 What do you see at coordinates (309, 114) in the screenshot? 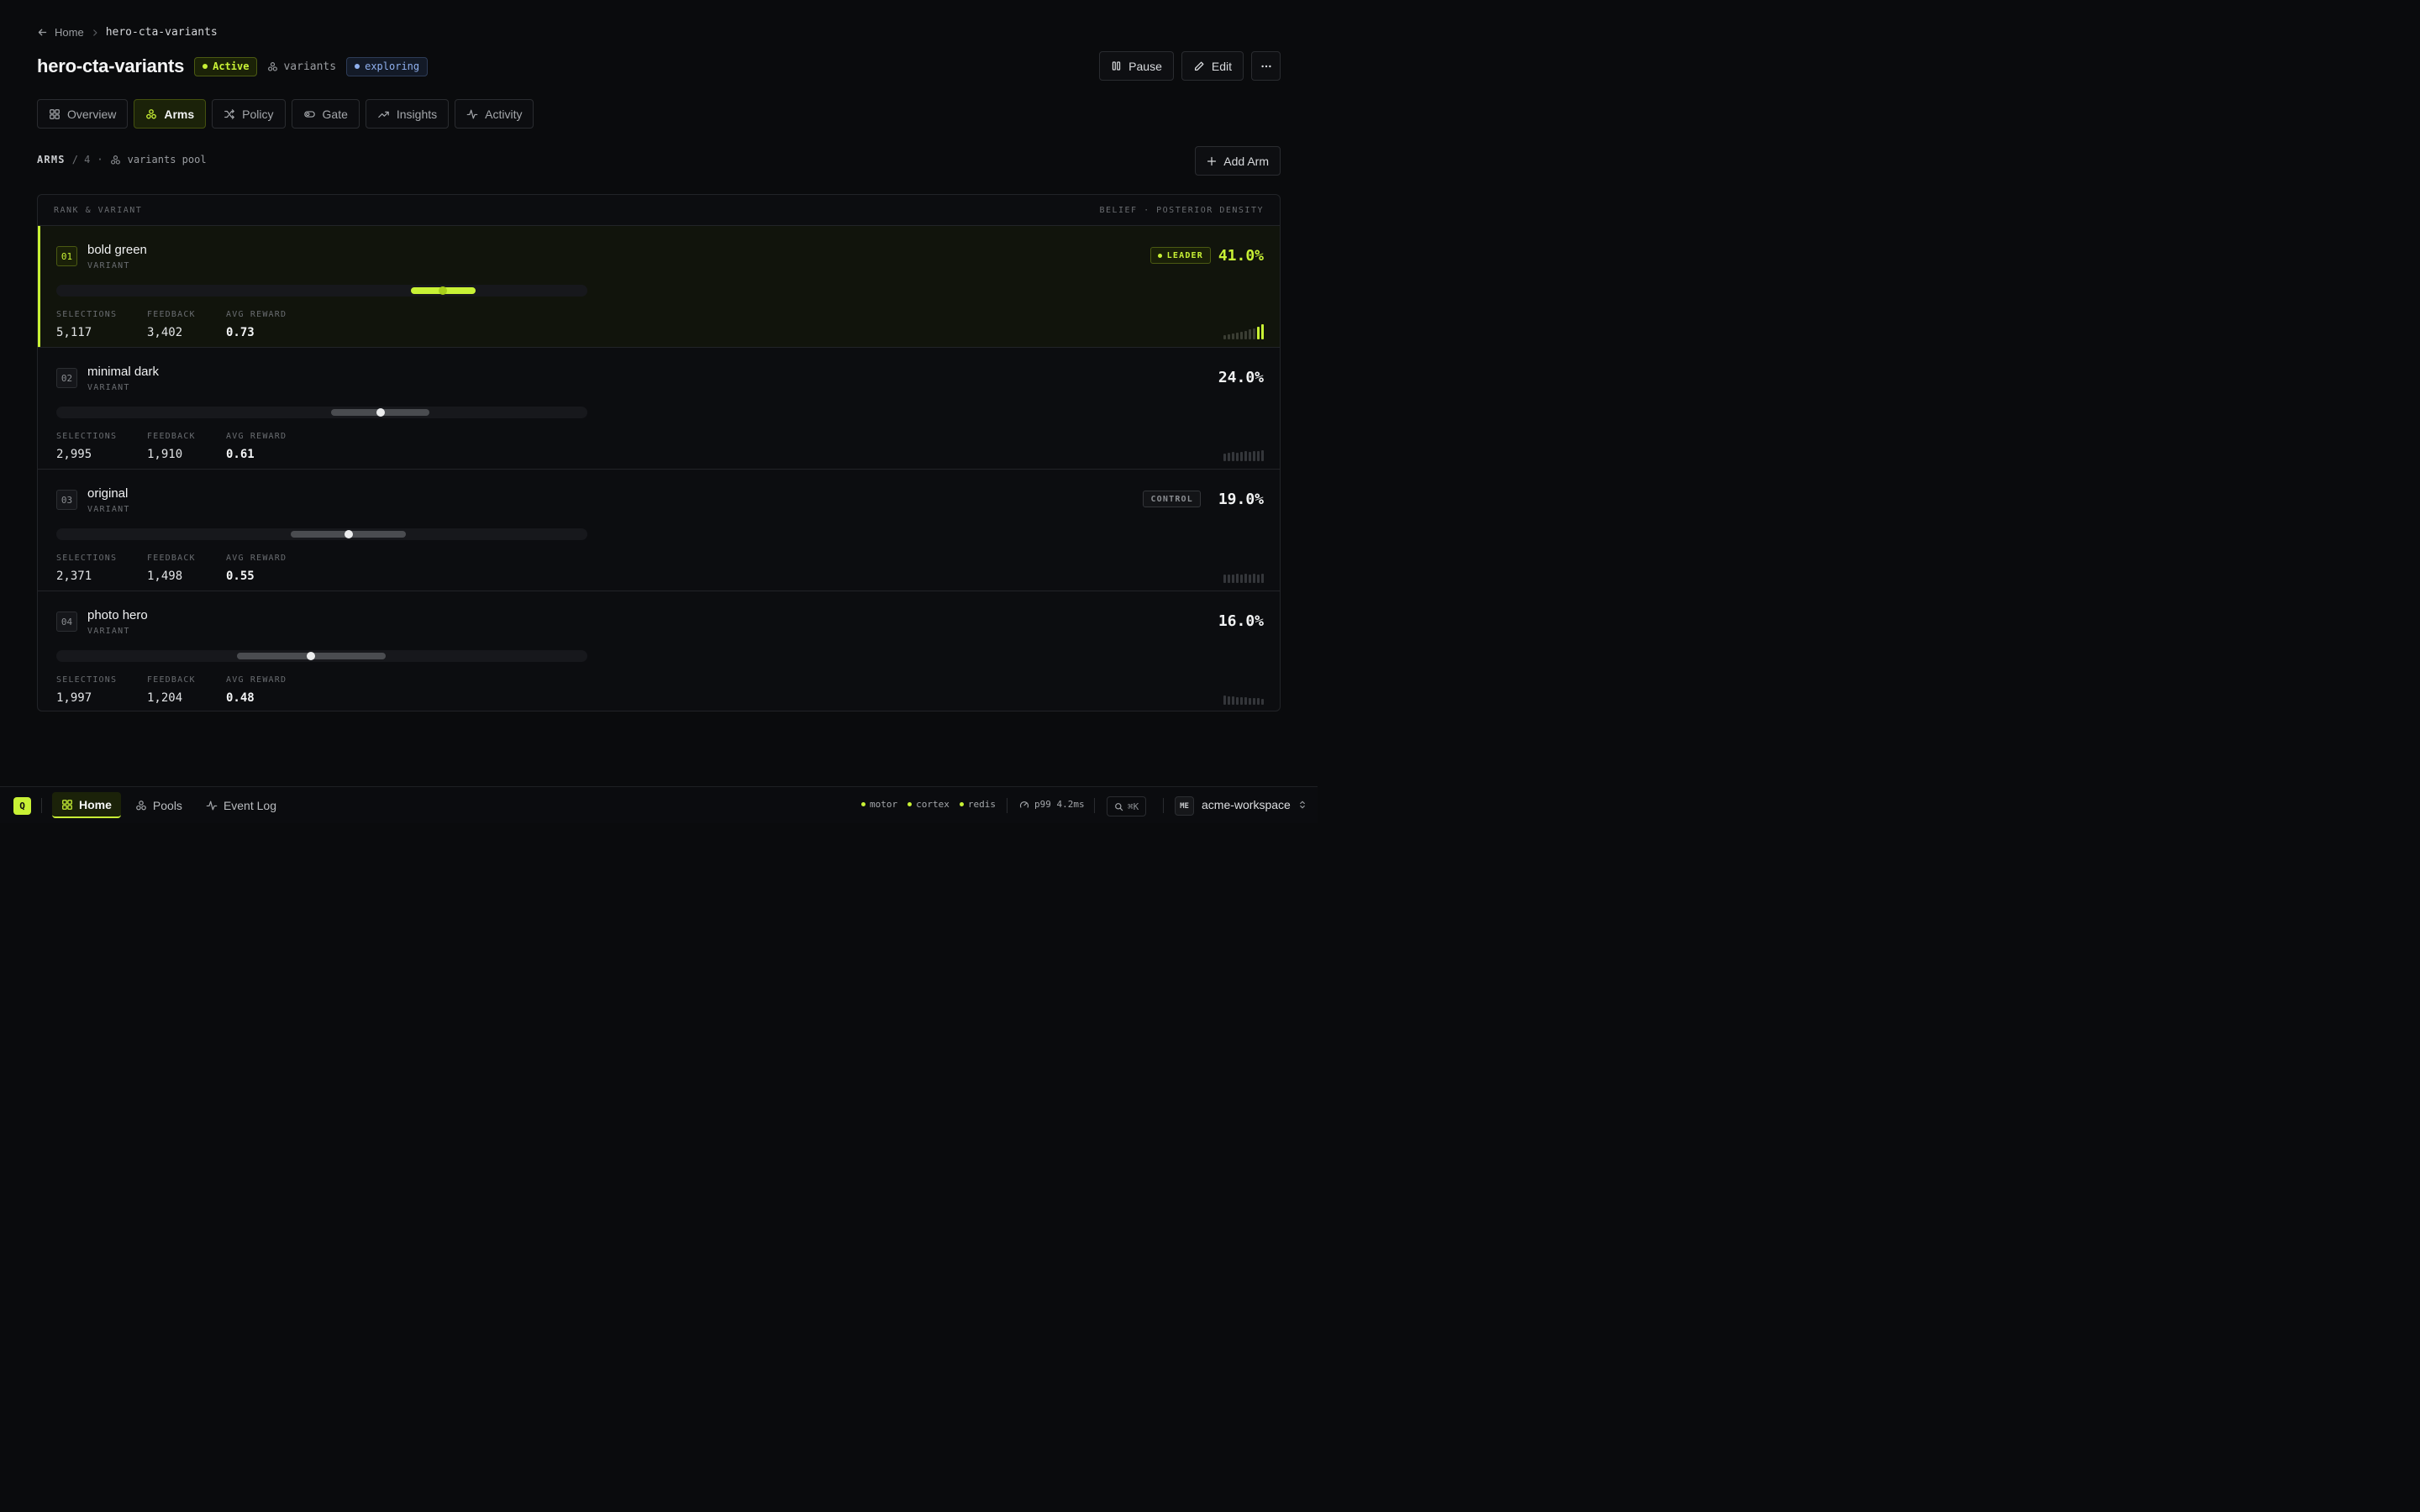
I see `toggle-icon` at bounding box center [309, 114].